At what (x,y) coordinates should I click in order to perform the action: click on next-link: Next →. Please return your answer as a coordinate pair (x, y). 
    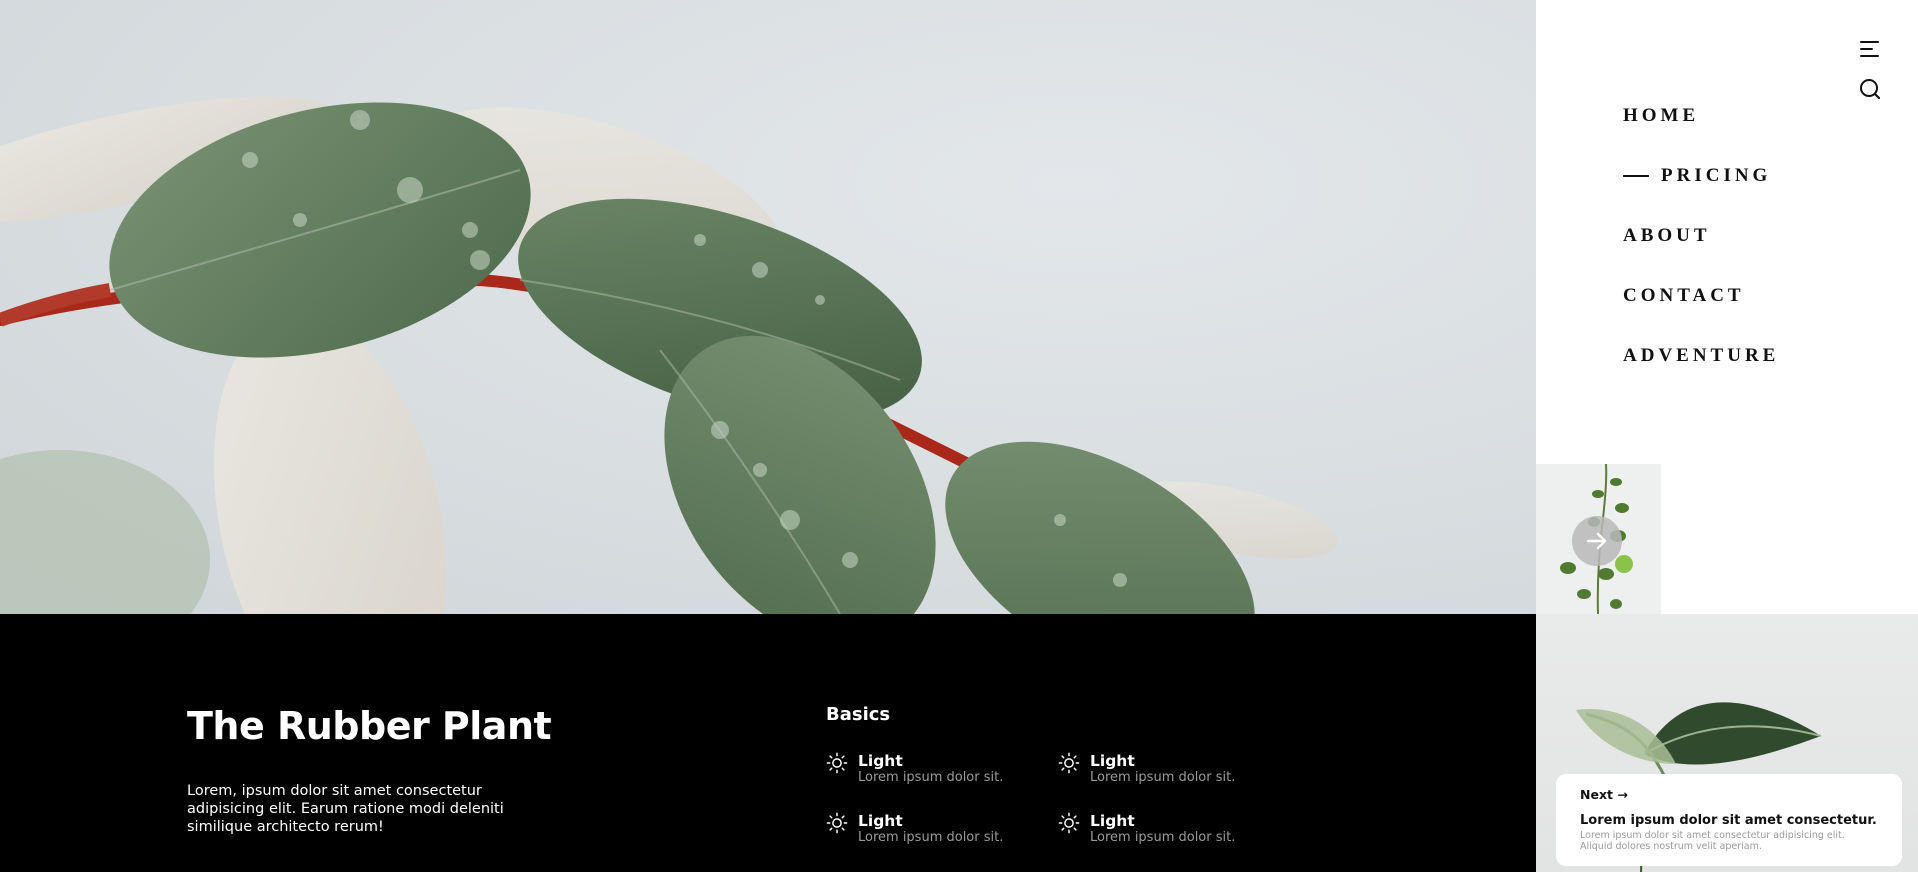
    Looking at the image, I should click on (1604, 794).